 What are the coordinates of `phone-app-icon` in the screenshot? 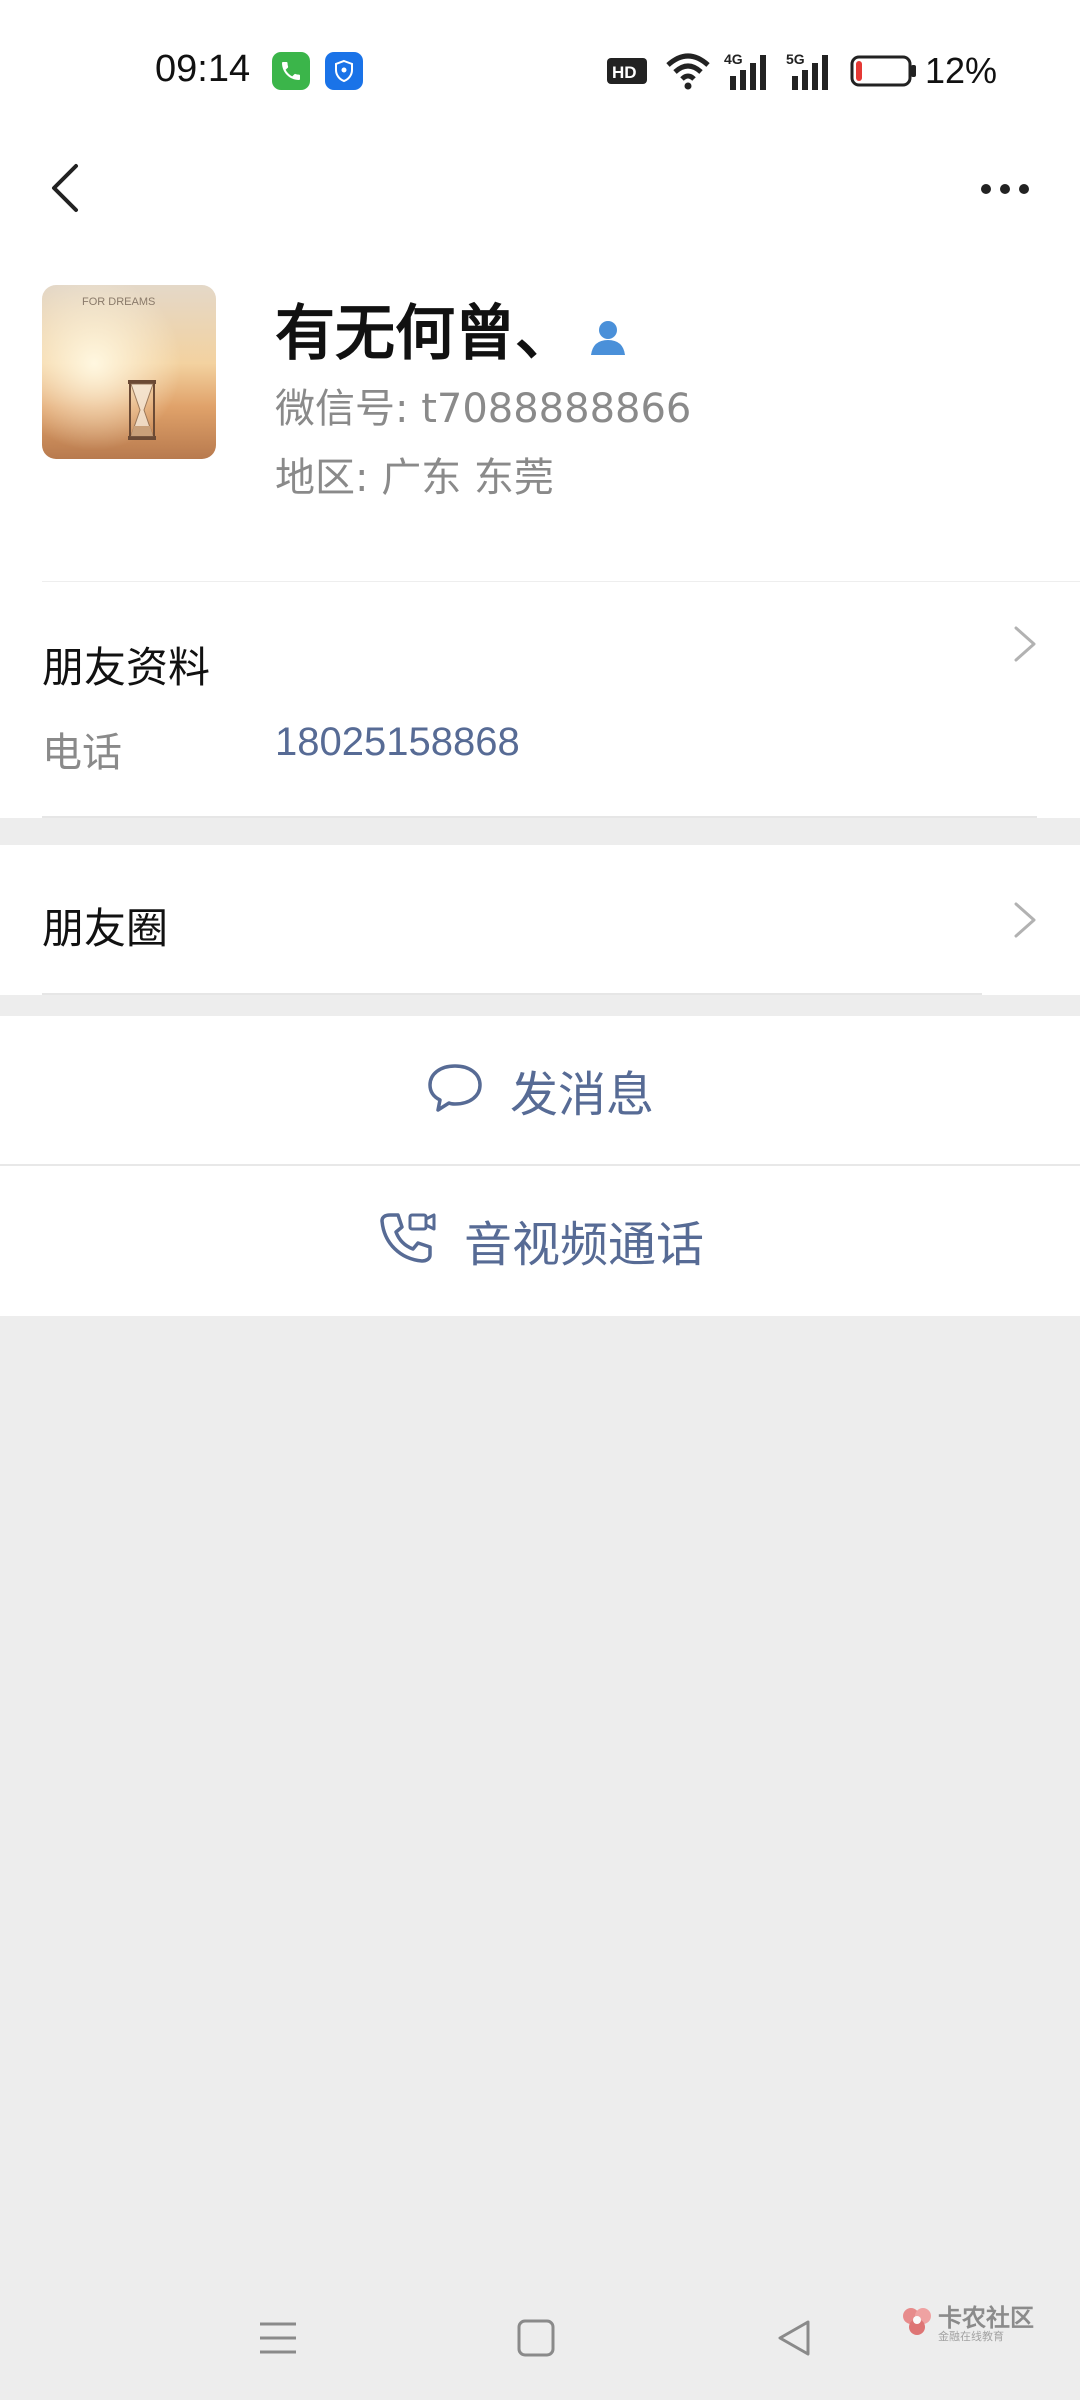 It's located at (291, 71).